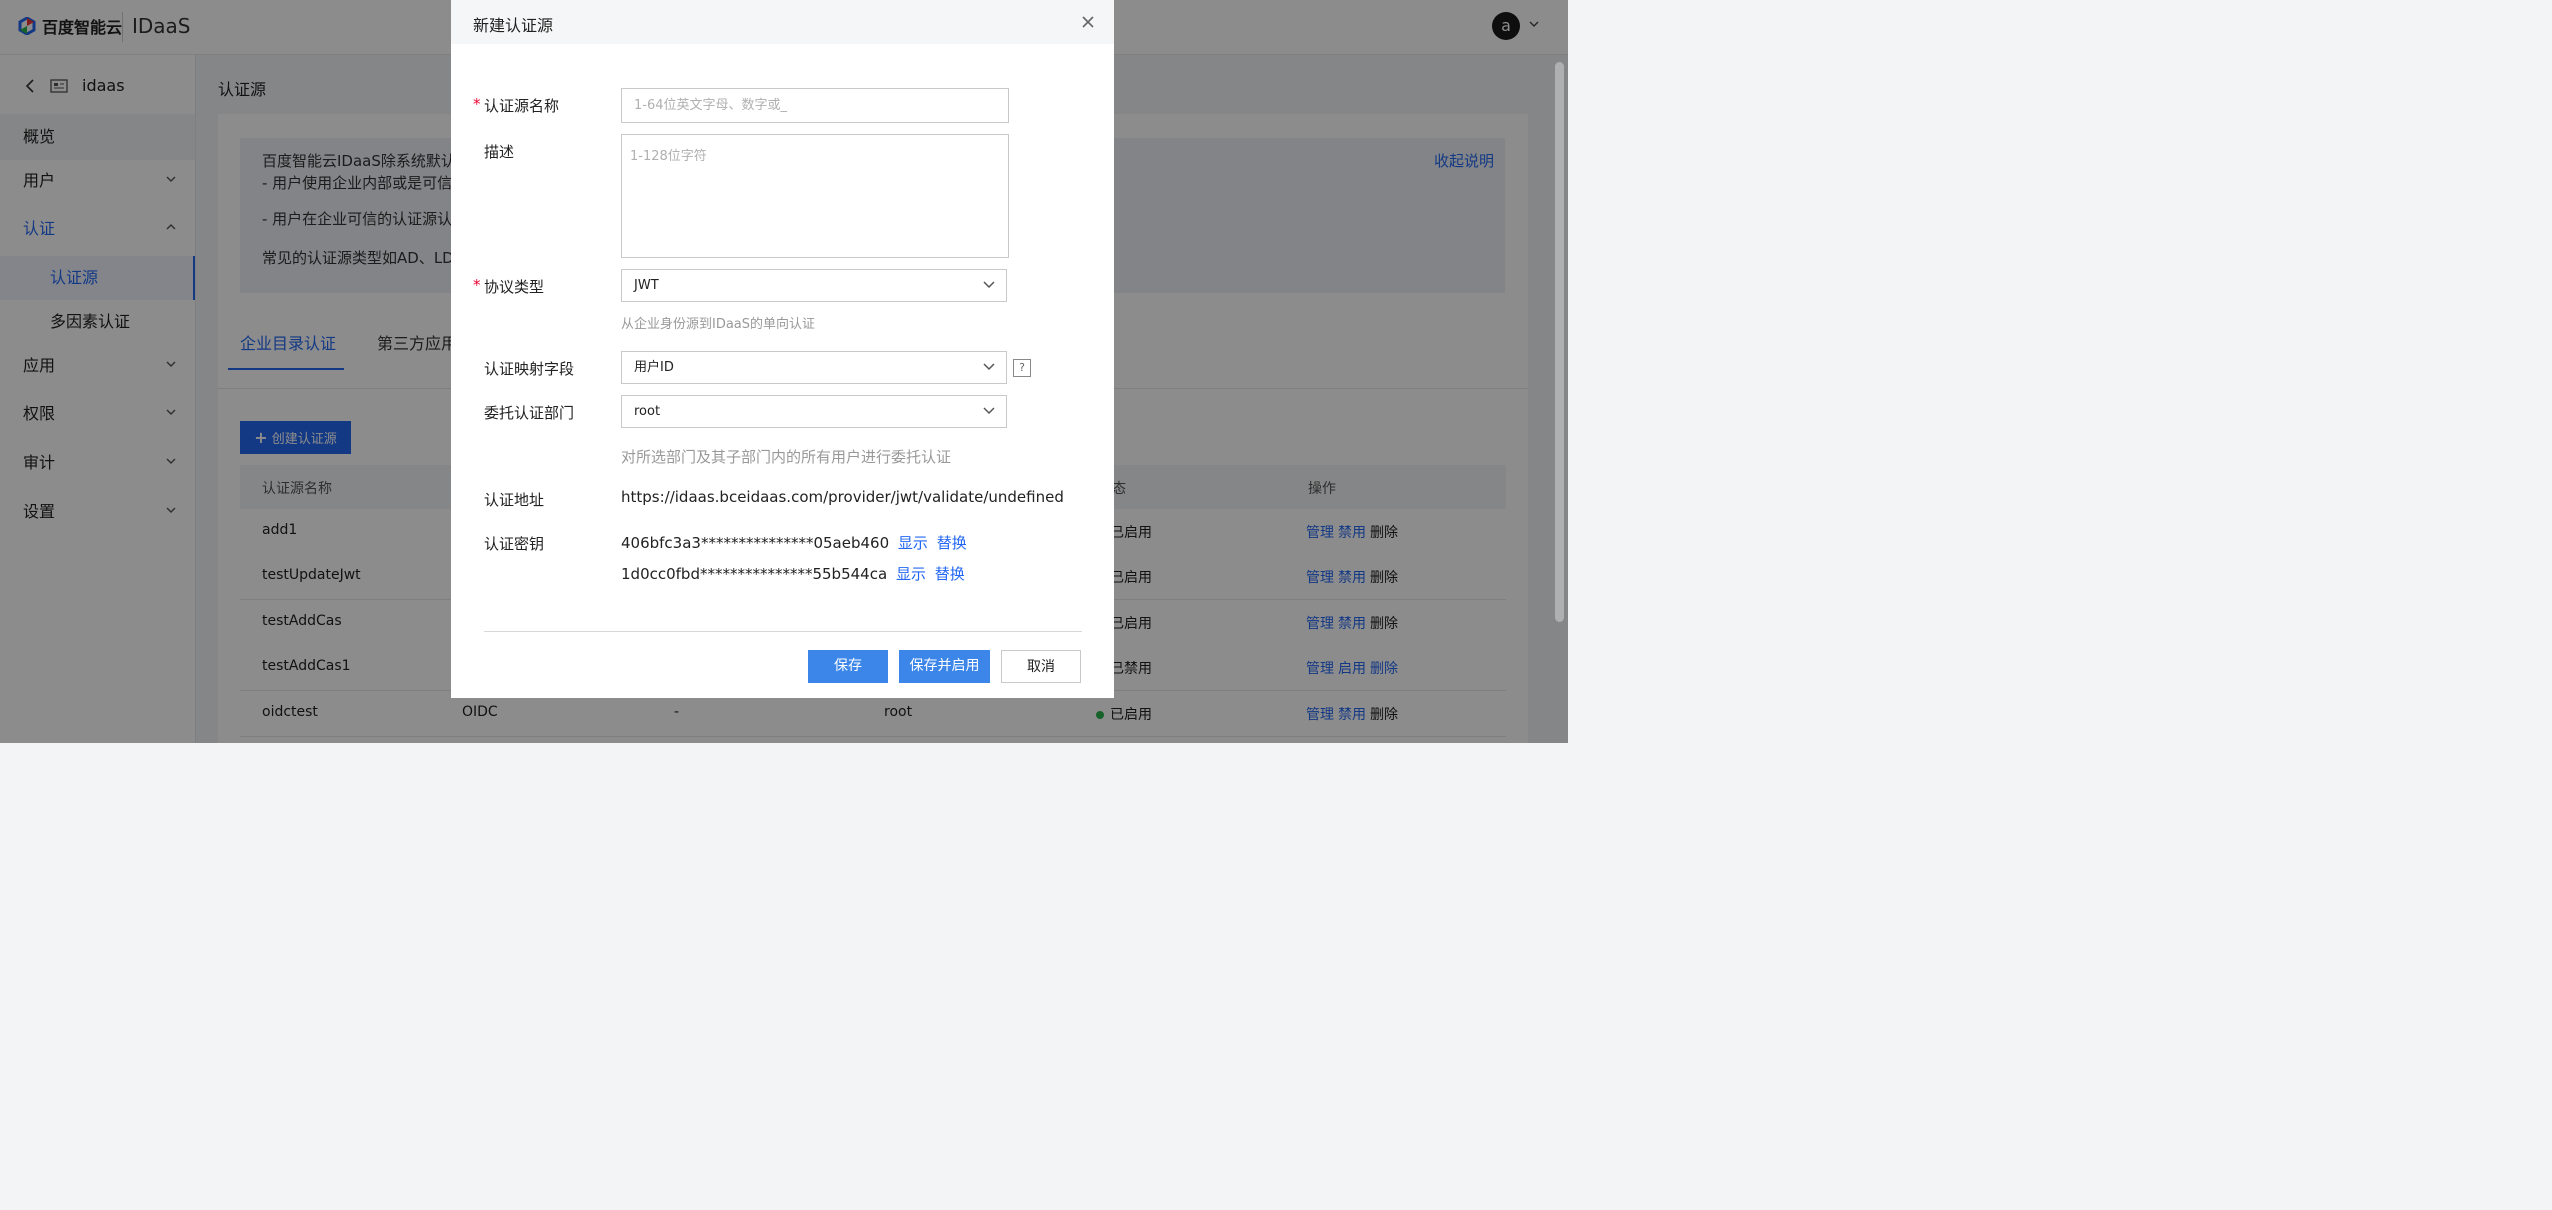 The height and width of the screenshot is (1210, 2552). Describe the element at coordinates (783, 631) in the screenshot. I see `divider` at that location.